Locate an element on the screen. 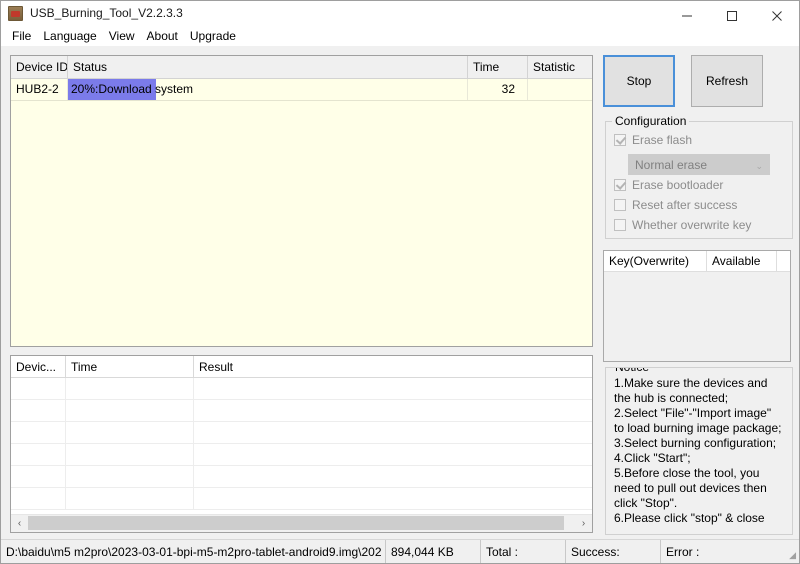 Image resolution: width=800 pixels, height=564 pixels. column-header-result-time: Time is located at coordinates (130, 366).